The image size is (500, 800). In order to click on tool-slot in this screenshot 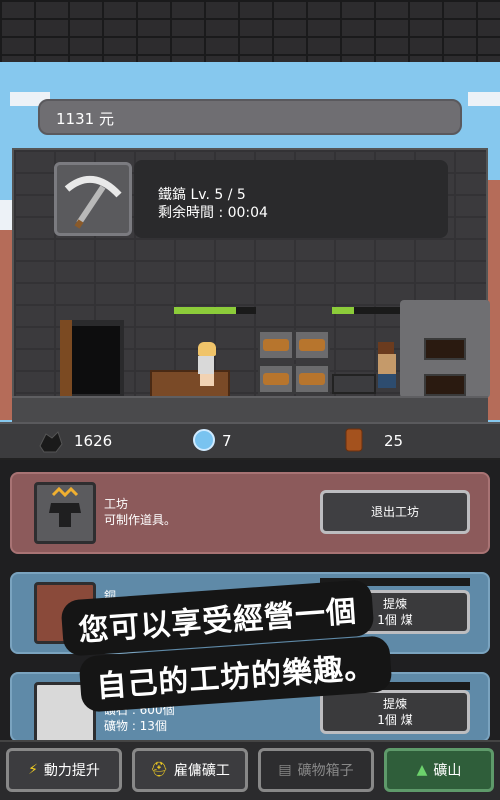, I will do `click(93, 199)`.